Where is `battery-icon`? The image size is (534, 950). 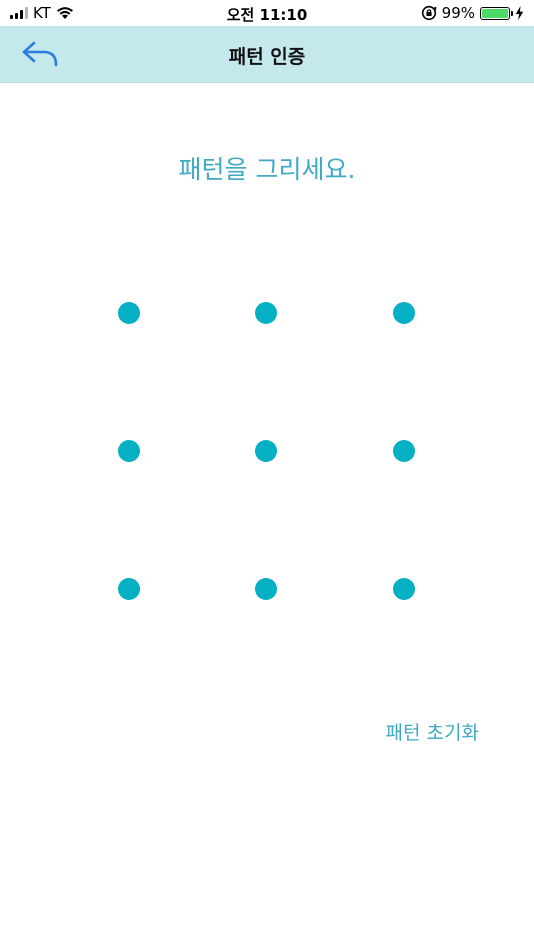 battery-icon is located at coordinates (496, 13).